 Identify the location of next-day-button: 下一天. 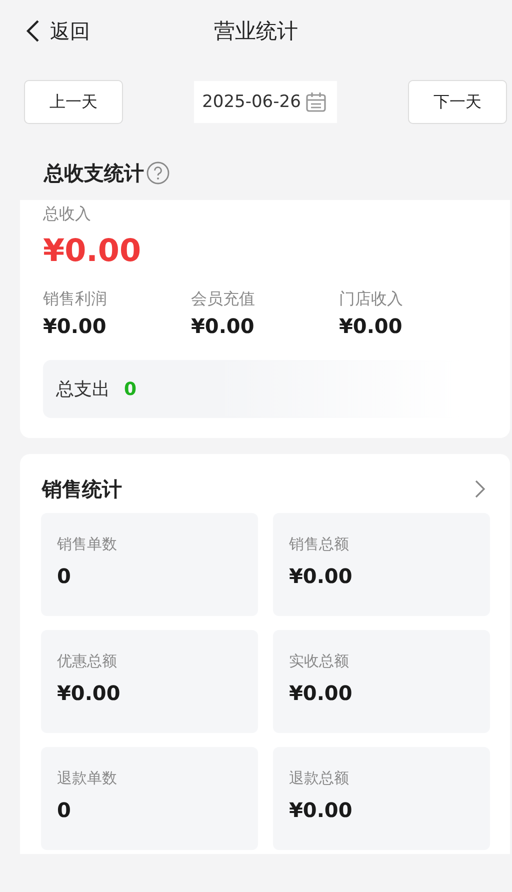
(457, 102).